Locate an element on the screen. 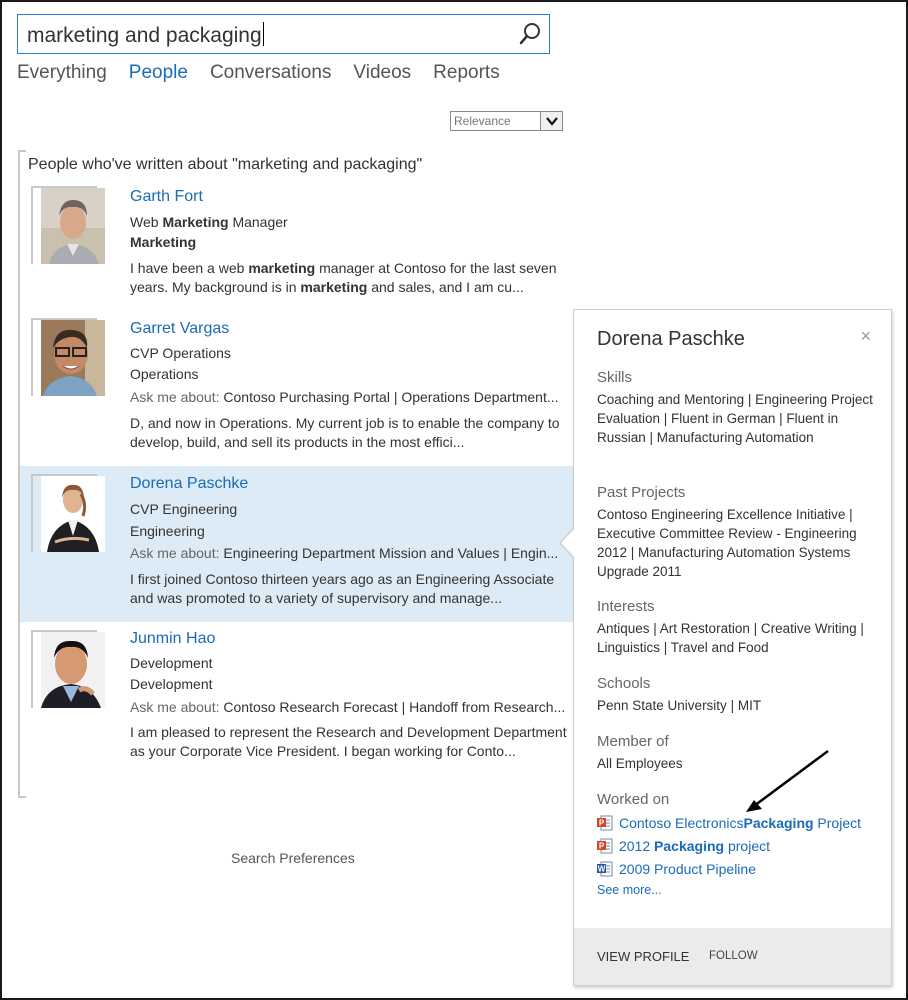 The width and height of the screenshot is (908, 1000). text-caret is located at coordinates (263, 34).